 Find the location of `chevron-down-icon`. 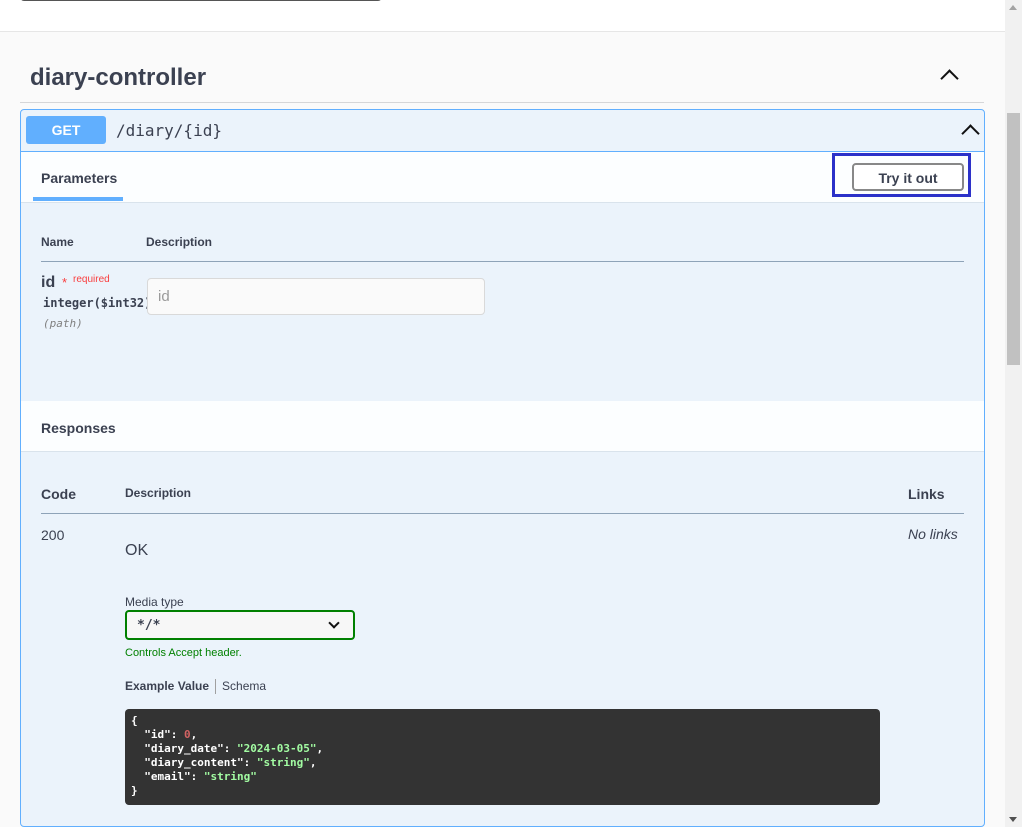

chevron-down-icon is located at coordinates (334, 623).